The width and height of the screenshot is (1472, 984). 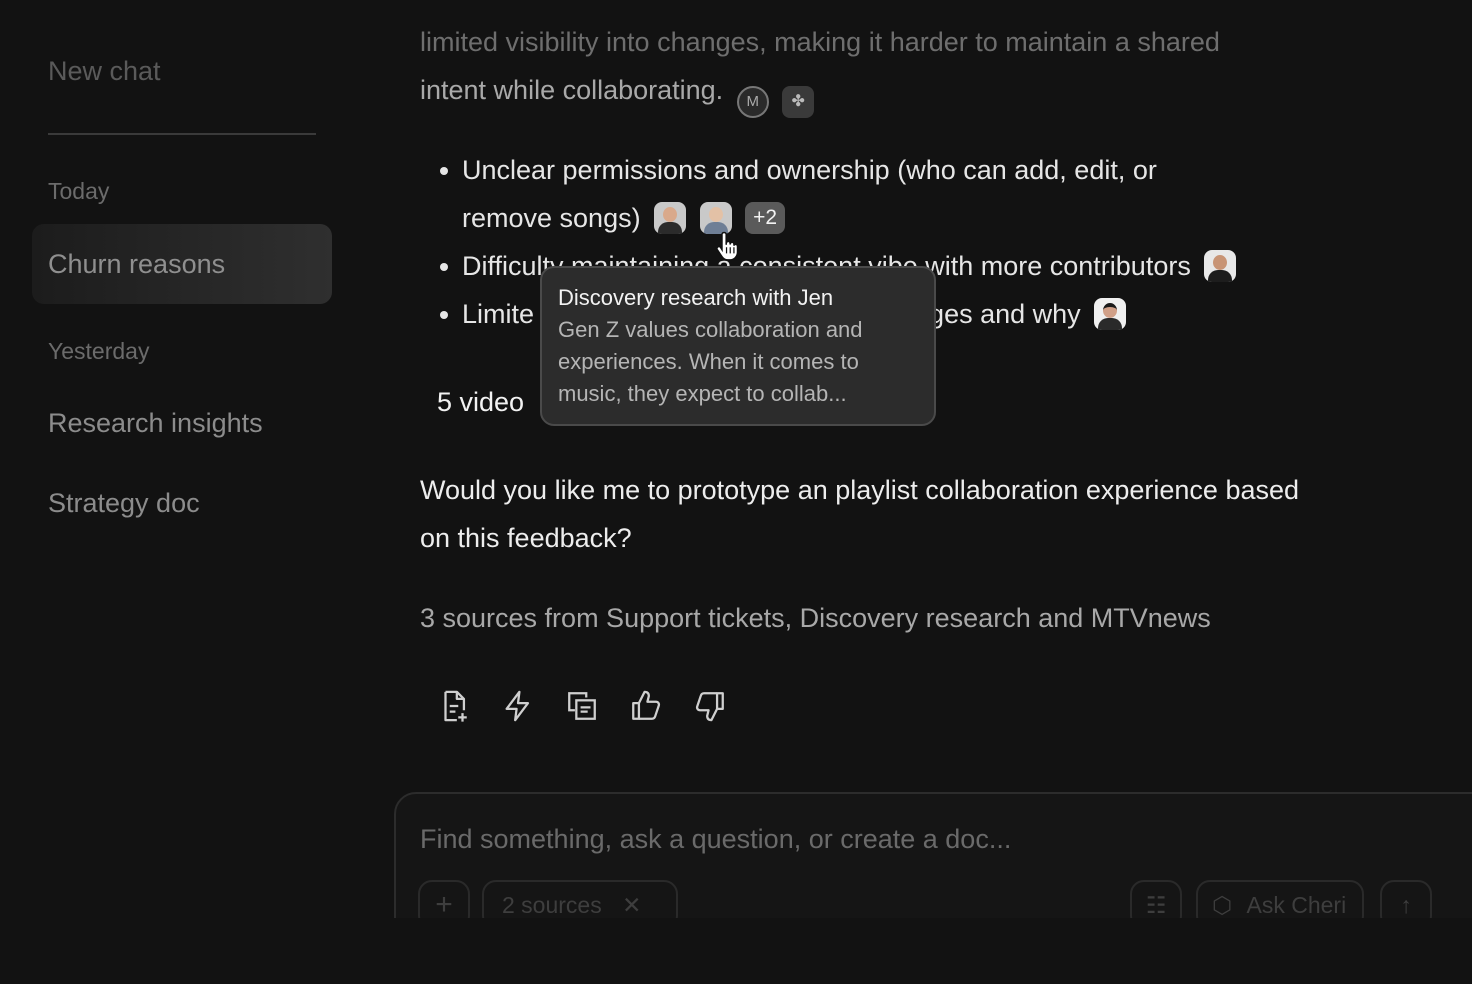 I want to click on file-add-icon, so click(x=455, y=706).